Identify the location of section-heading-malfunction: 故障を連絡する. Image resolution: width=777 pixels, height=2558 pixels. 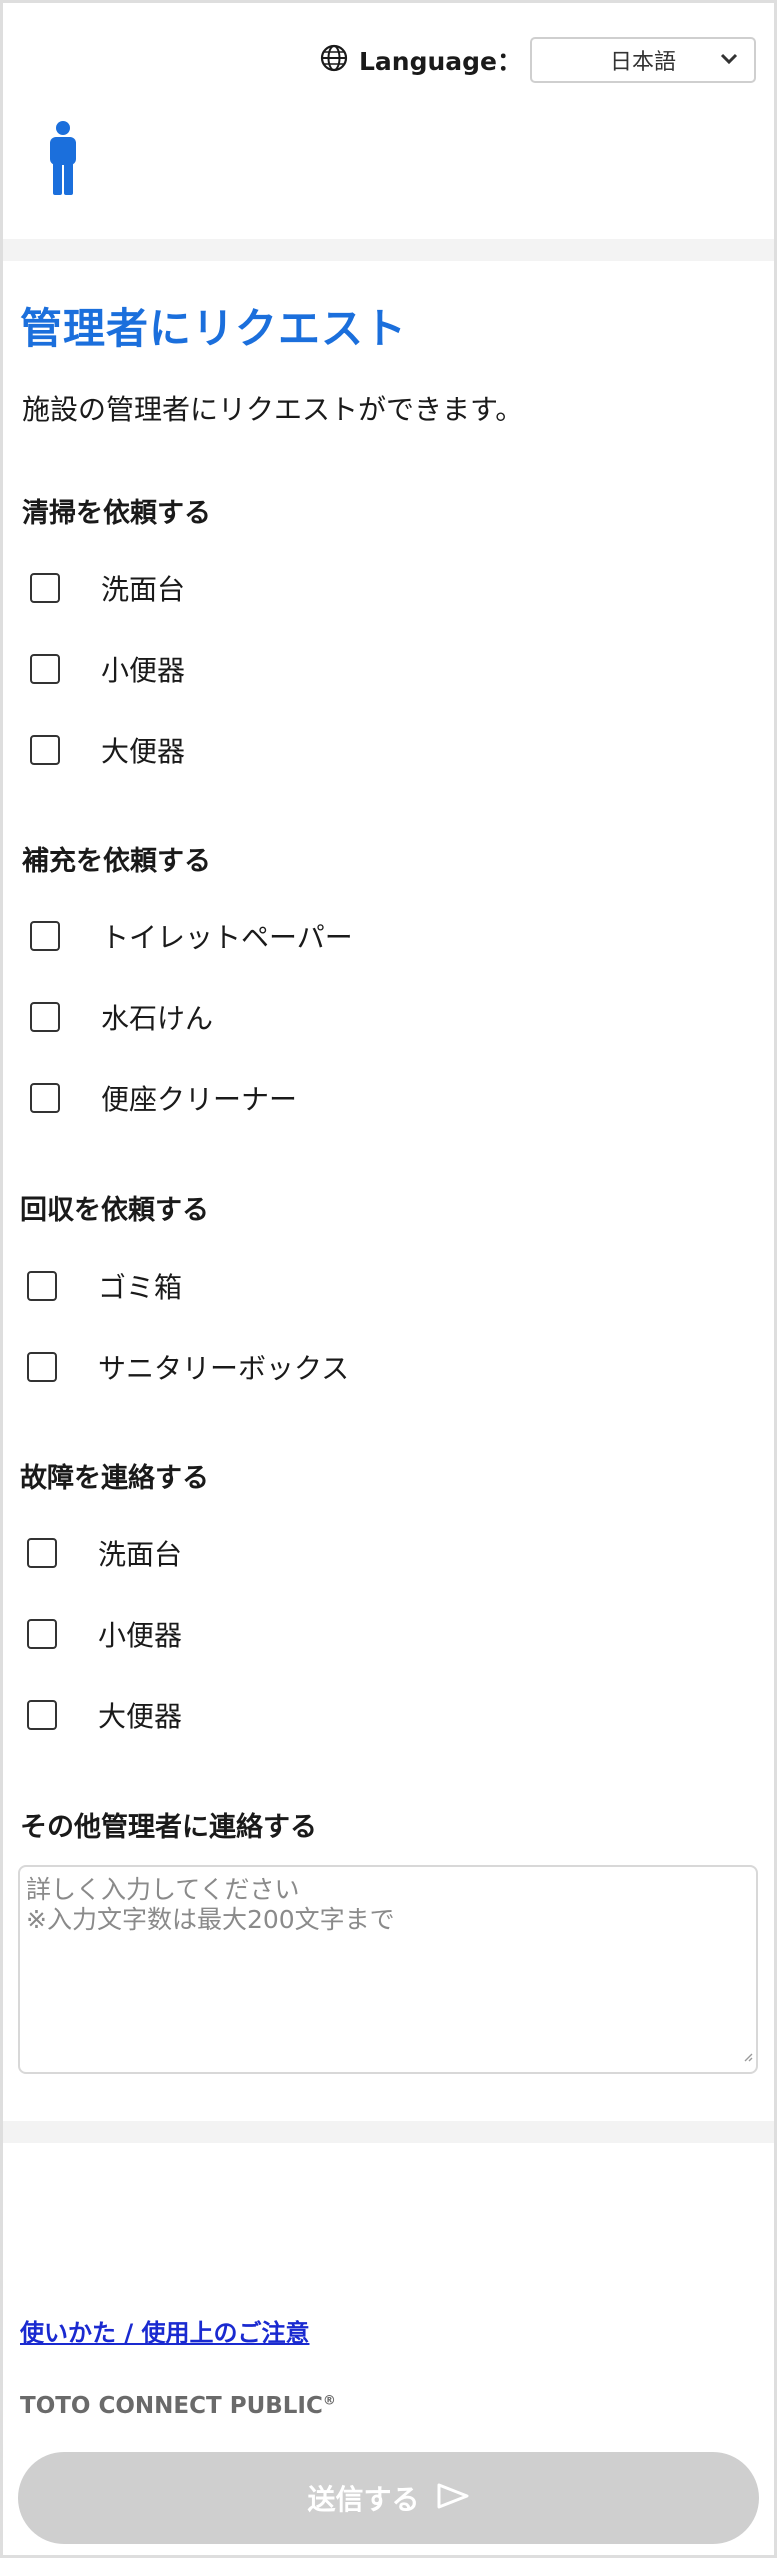
(114, 1478).